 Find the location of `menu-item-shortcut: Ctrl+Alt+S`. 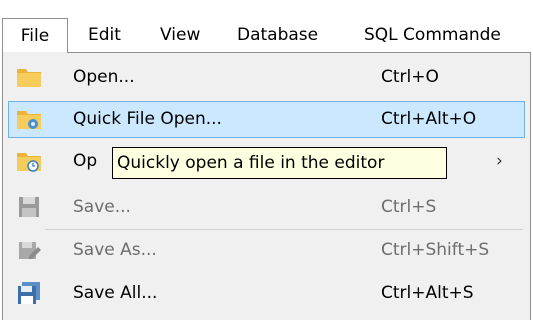

menu-item-shortcut: Ctrl+Alt+S is located at coordinates (427, 293).